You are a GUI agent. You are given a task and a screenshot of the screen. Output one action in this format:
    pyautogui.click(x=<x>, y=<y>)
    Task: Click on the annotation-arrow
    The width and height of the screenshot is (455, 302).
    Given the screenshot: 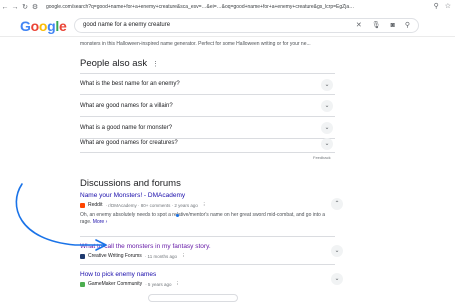 What is the action you would take?
    pyautogui.click(x=61, y=217)
    